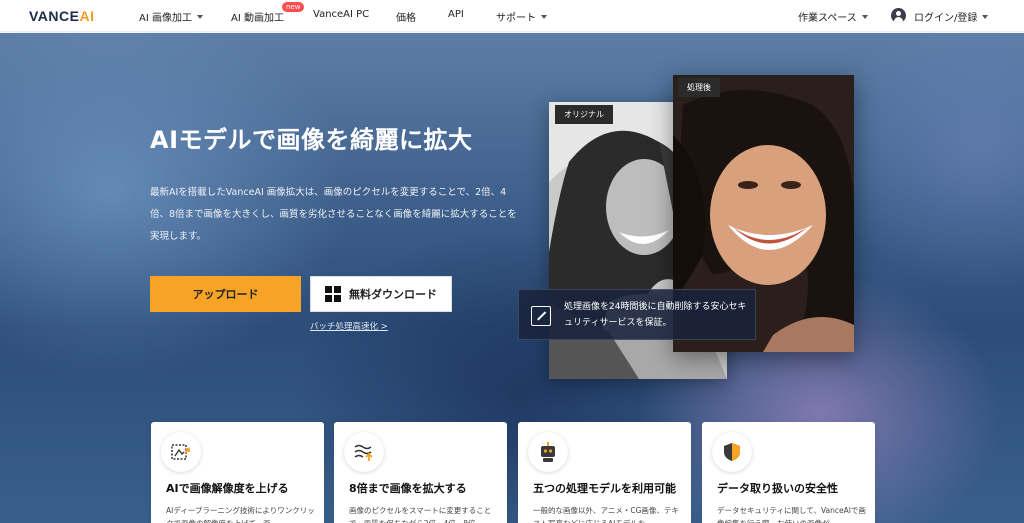 Image resolution: width=1024 pixels, height=523 pixels. What do you see at coordinates (604, 488) in the screenshot?
I see `feature-title: 五つの処理モデルを利用可能` at bounding box center [604, 488].